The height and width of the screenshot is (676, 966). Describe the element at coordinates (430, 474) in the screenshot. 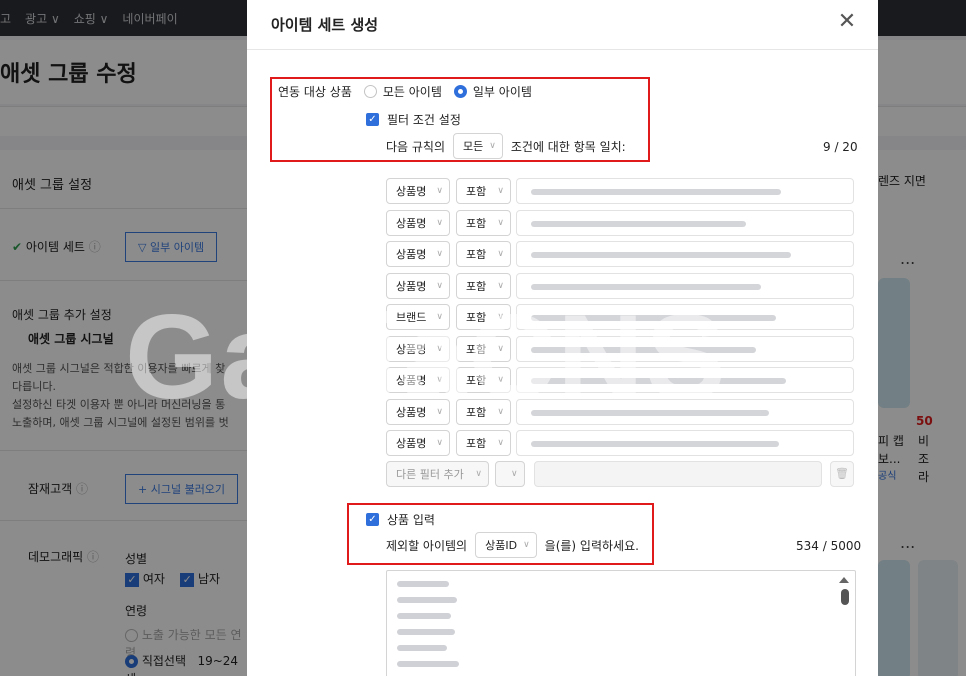

I see `add-filter-label: 다른 필터 추가` at that location.